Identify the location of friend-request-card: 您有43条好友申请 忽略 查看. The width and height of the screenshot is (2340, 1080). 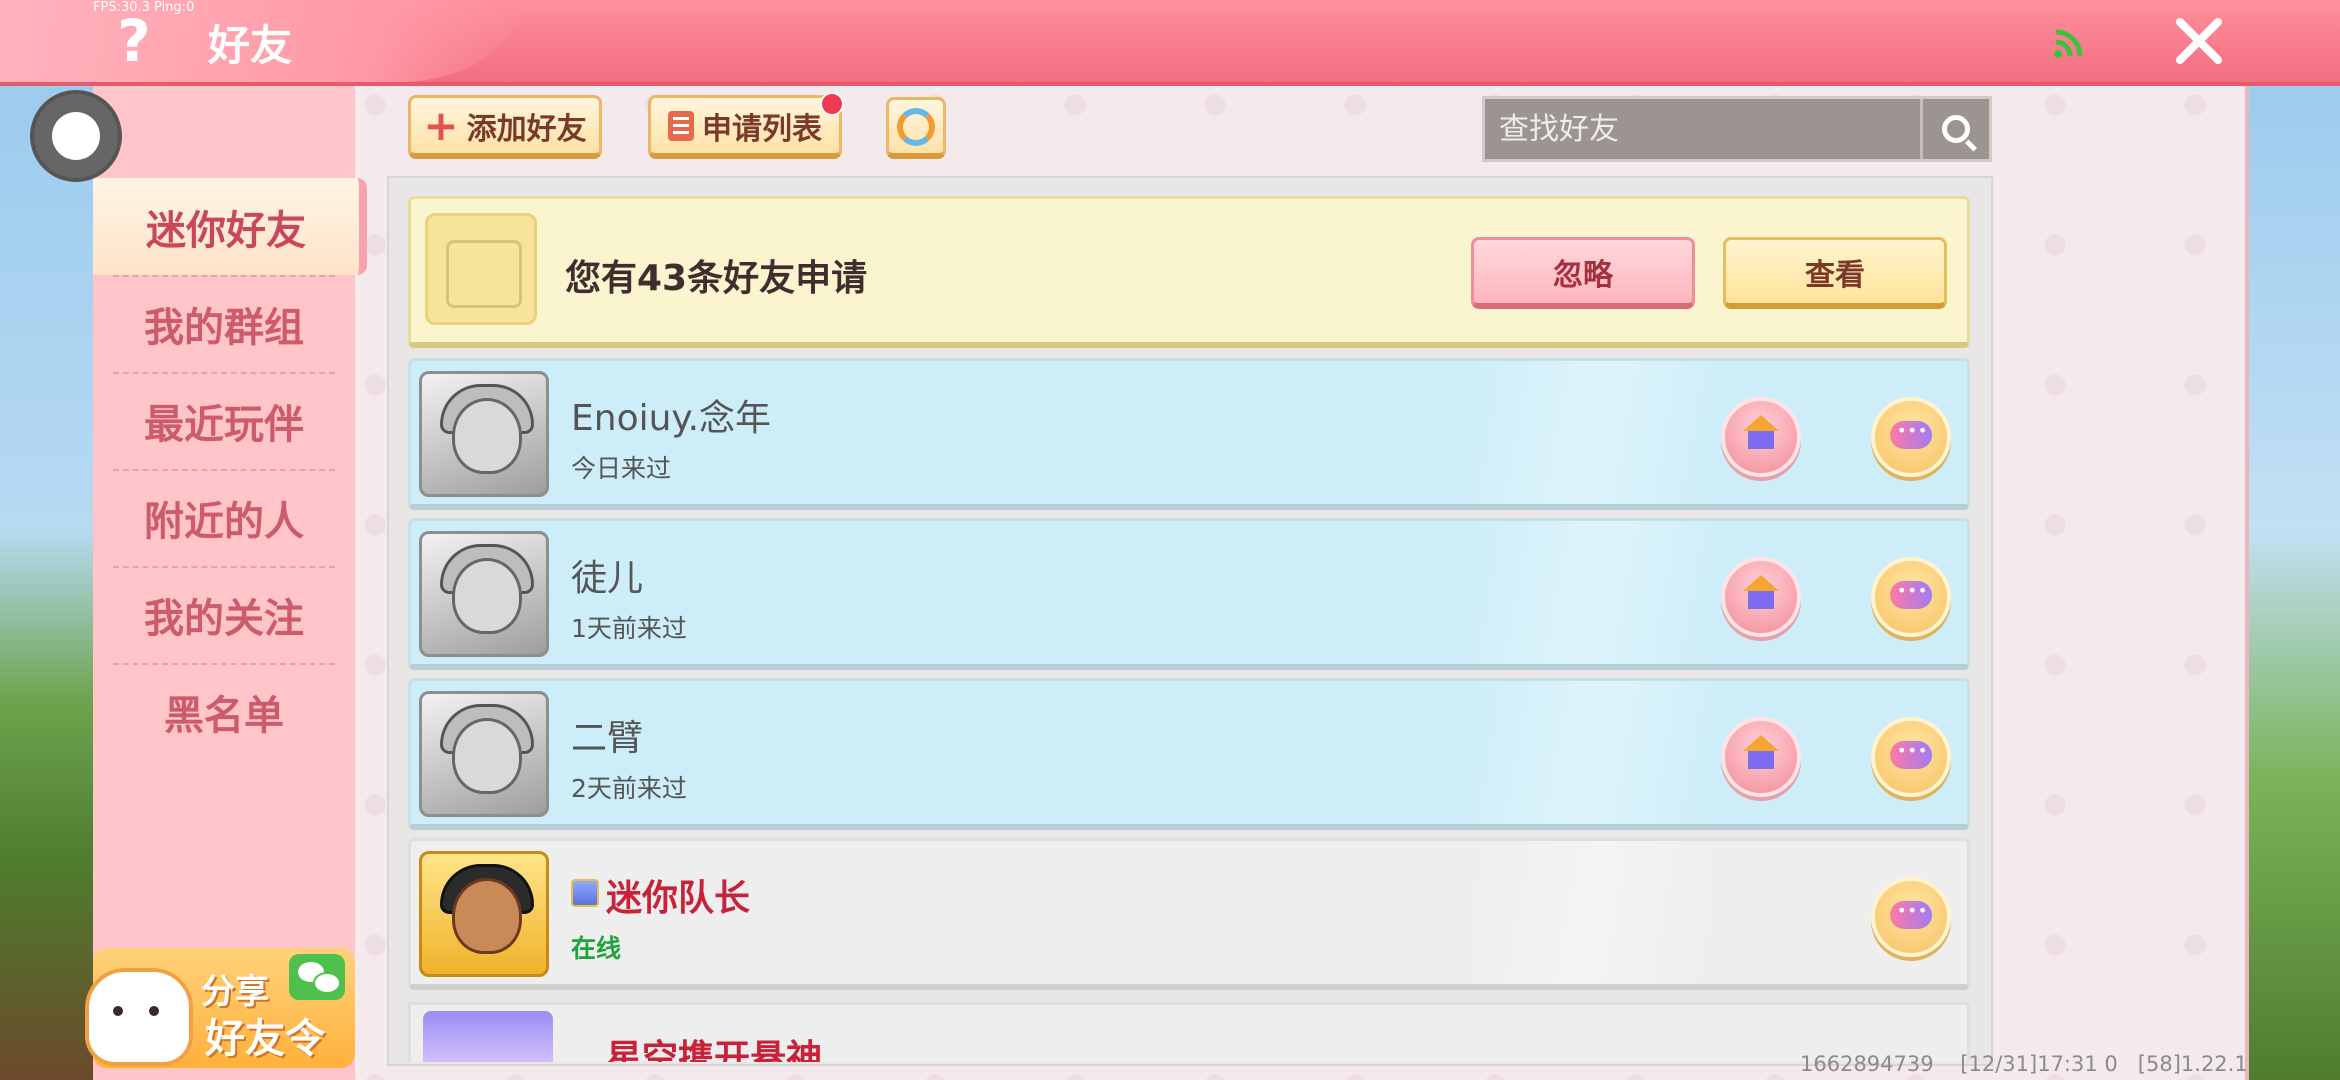
(1189, 272).